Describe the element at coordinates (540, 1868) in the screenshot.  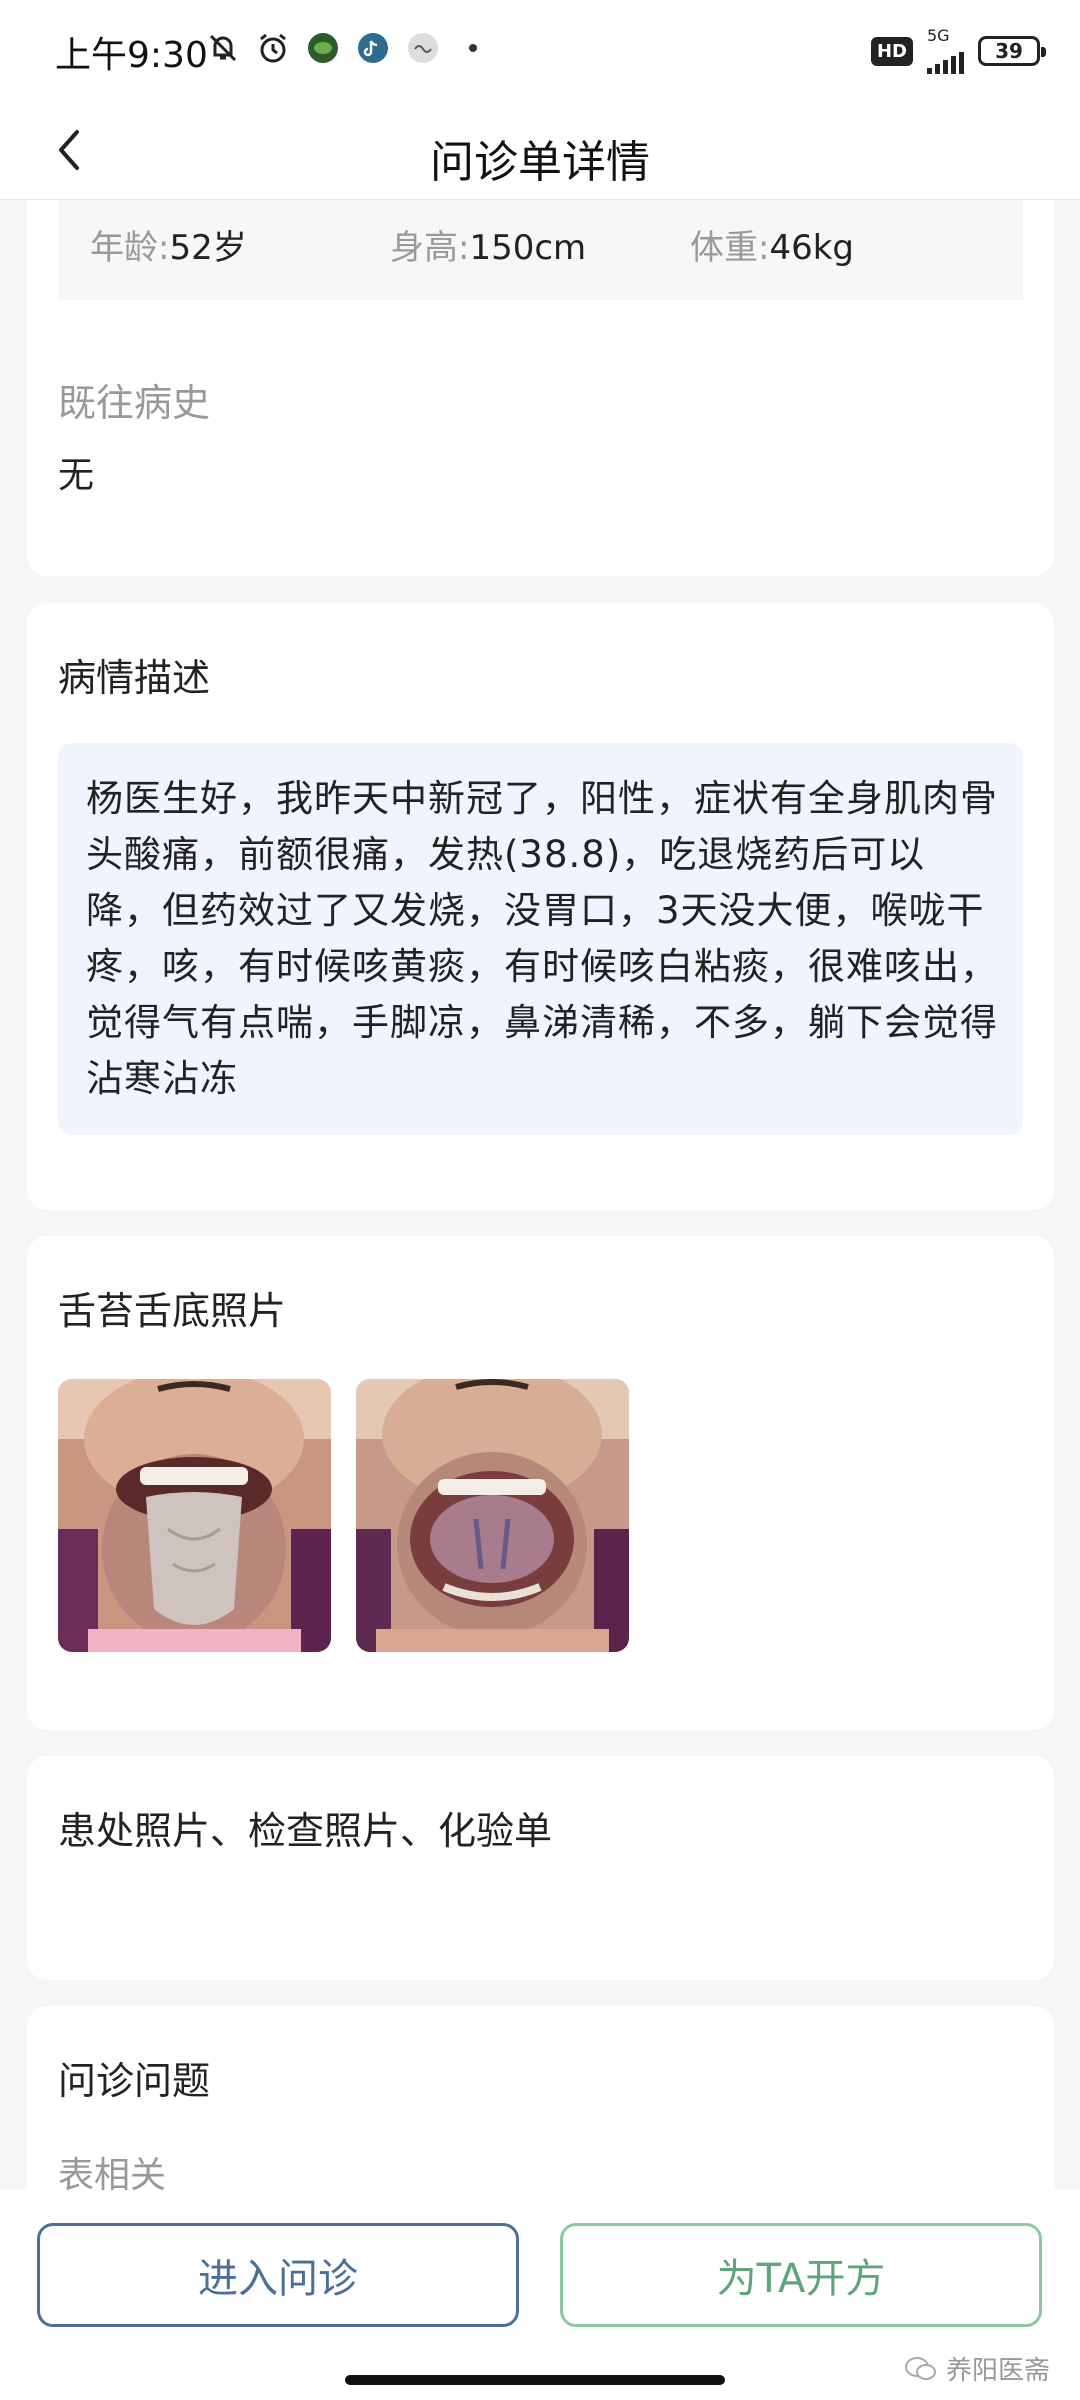
I see `exam-photos-card: 患处照片、检查照片、化验单` at that location.